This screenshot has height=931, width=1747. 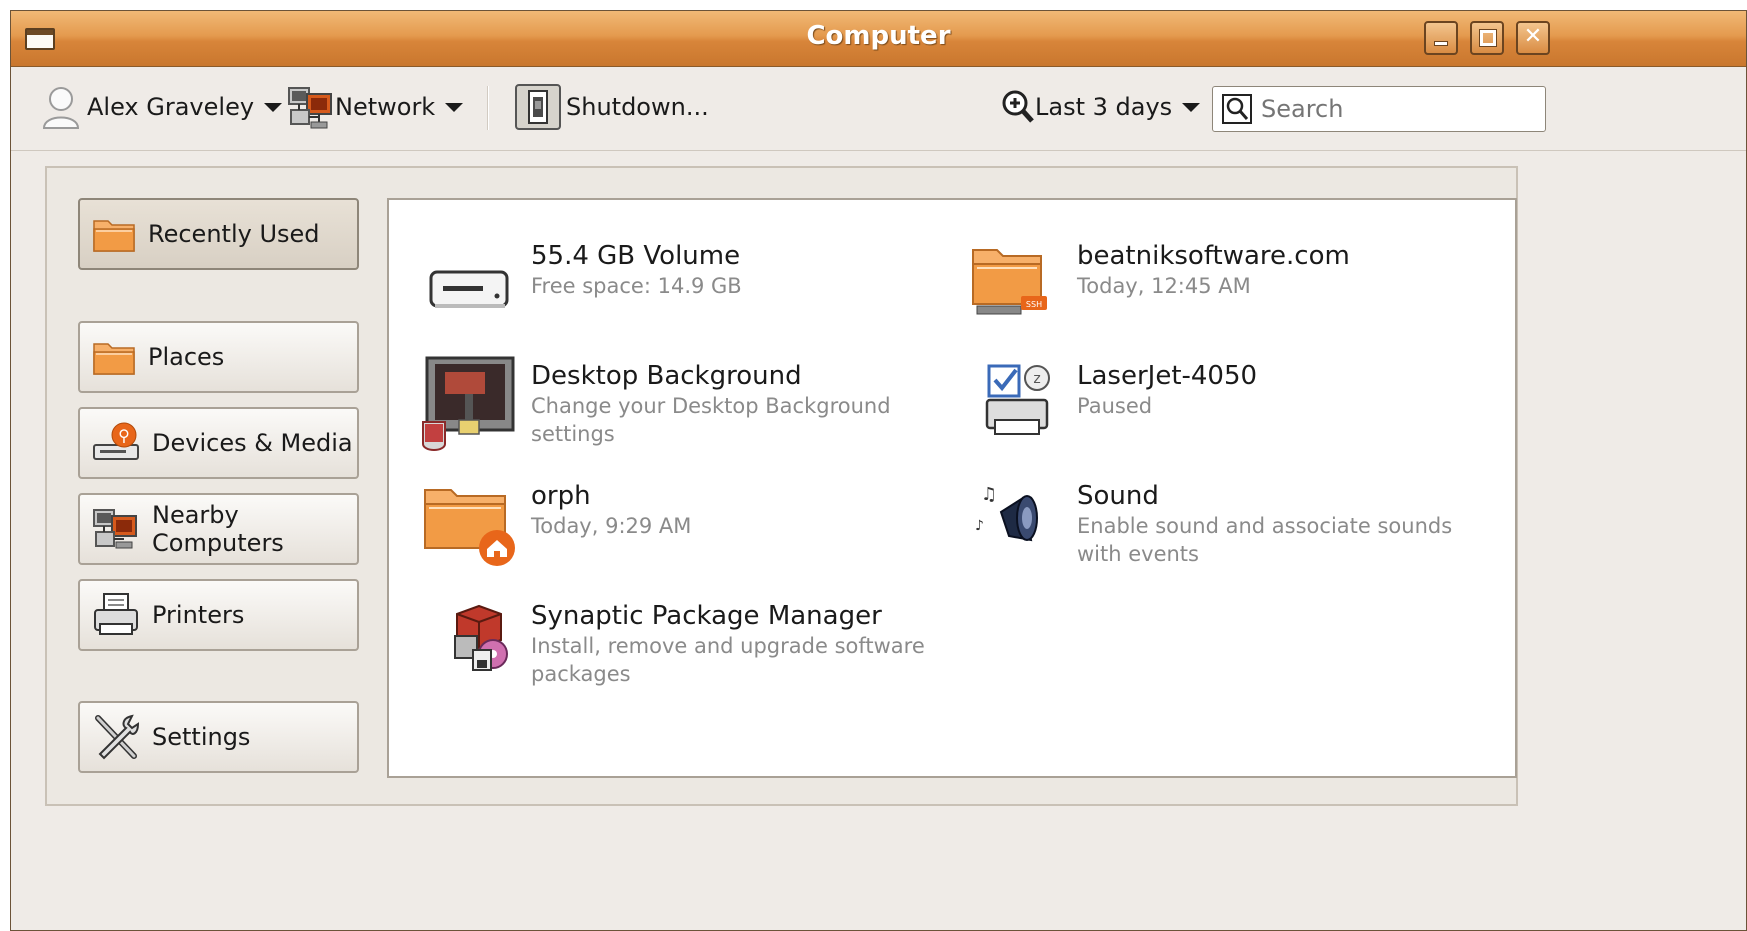 I want to click on list-item-orph: orph Today, 9:29 AM, so click(x=681, y=531).